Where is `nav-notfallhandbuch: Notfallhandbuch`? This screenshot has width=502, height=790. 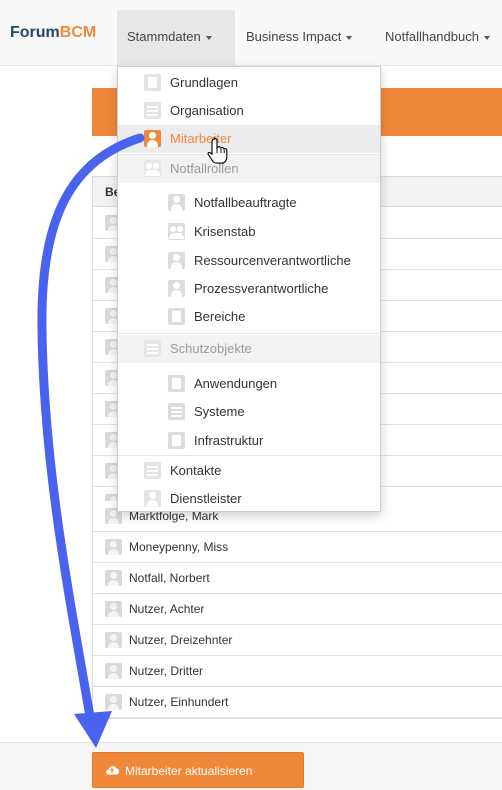 nav-notfallhandbuch: Notfallhandbuch is located at coordinates (433, 38).